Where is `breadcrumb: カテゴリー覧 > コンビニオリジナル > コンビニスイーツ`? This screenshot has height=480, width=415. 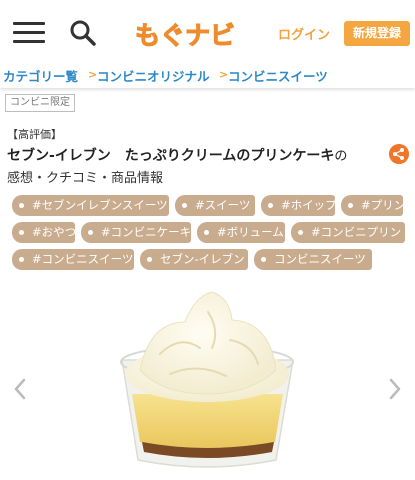 breadcrumb: カテゴリー覧 > コンビニオリジナル > コンビニスイーツ is located at coordinates (207, 75).